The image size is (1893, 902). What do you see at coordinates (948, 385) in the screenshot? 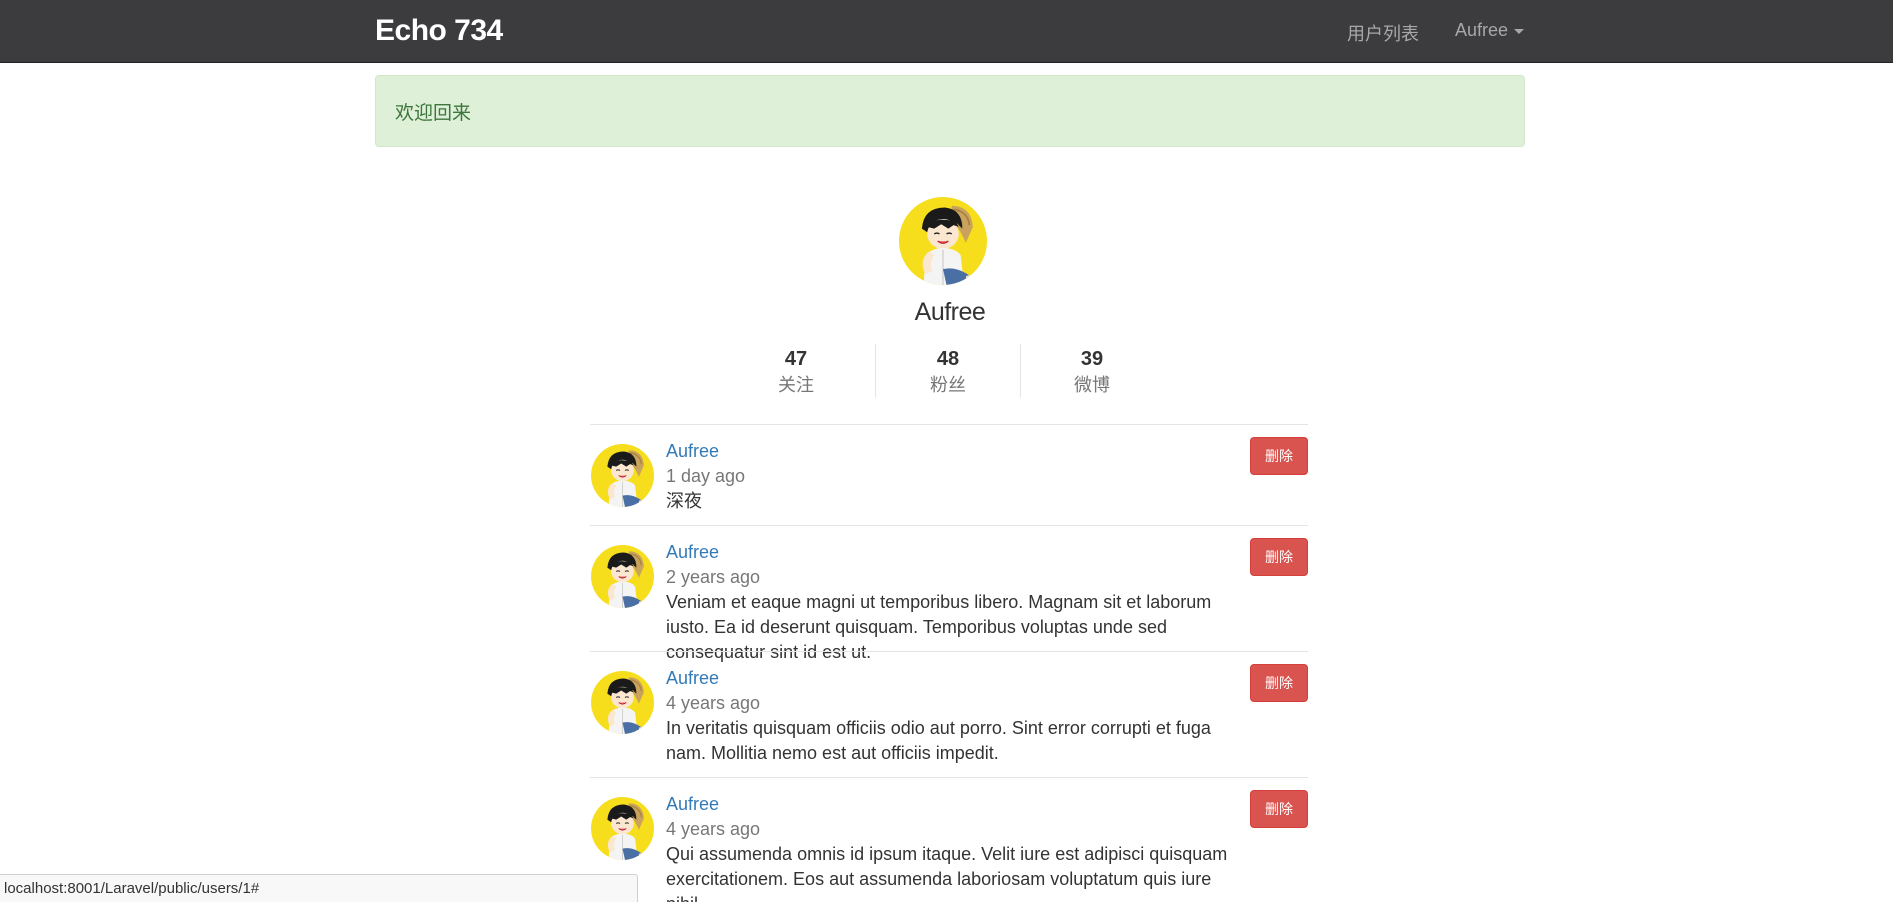
I see `followers-label: 粉丝` at bounding box center [948, 385].